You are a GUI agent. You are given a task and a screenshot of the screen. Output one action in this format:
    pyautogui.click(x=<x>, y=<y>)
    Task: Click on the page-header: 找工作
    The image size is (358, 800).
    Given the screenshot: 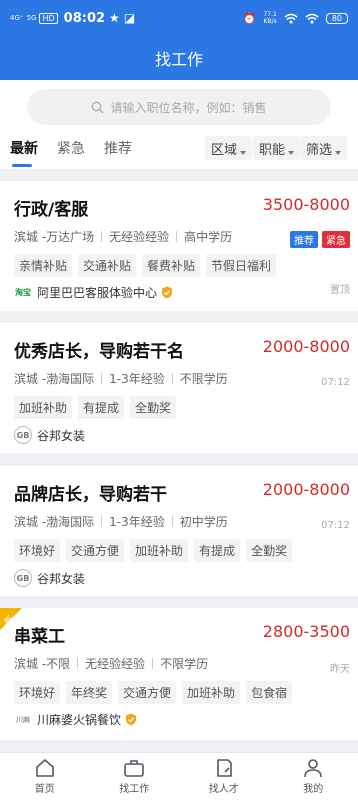 What is the action you would take?
    pyautogui.click(x=179, y=58)
    